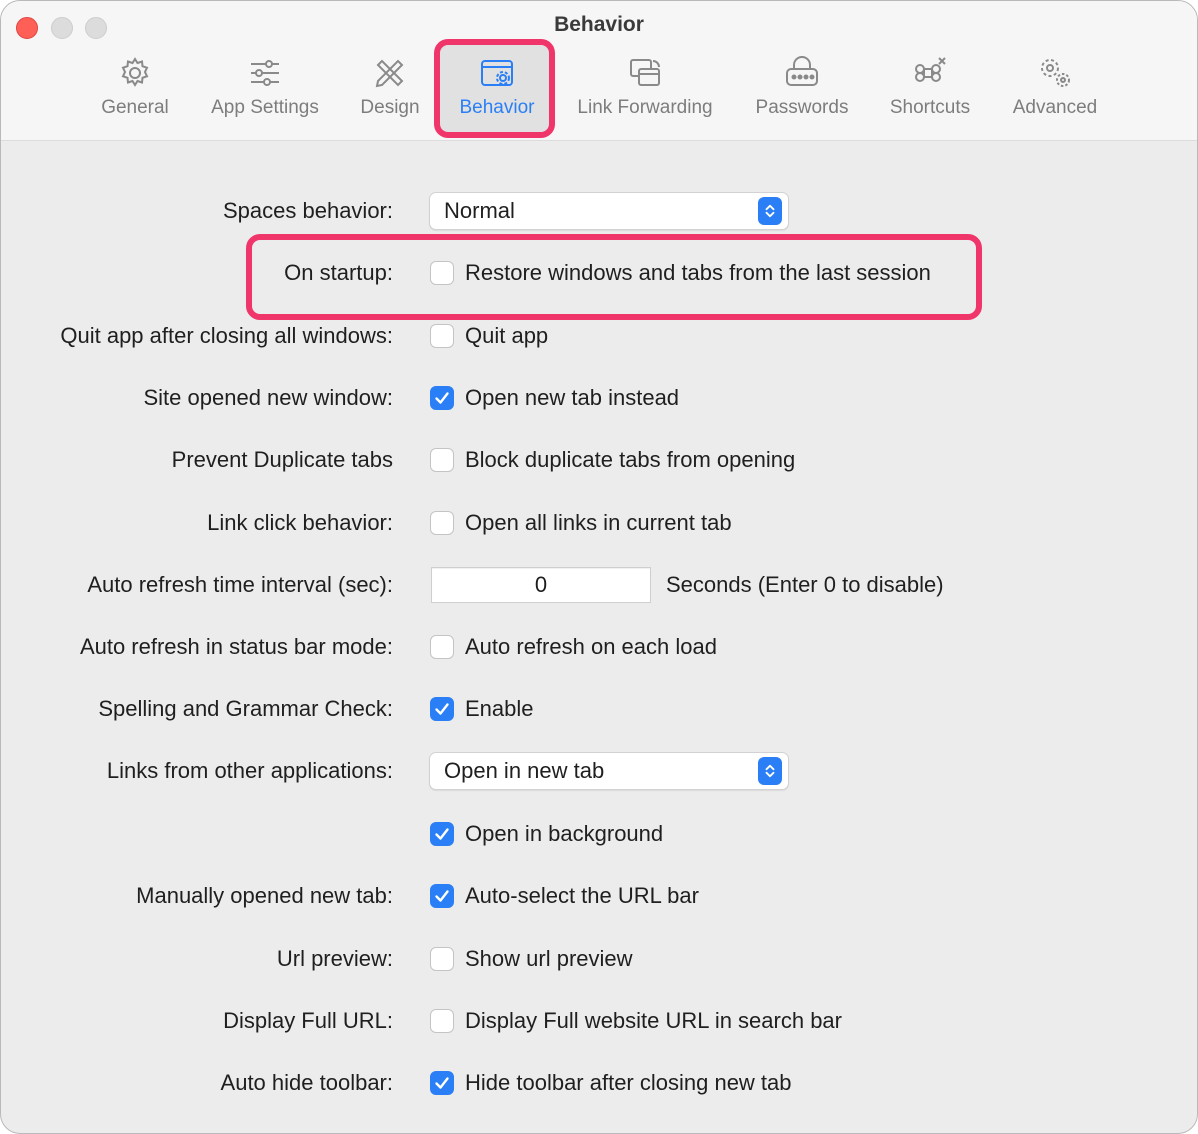 The height and width of the screenshot is (1134, 1198). What do you see at coordinates (135, 73) in the screenshot?
I see `gear-icon` at bounding box center [135, 73].